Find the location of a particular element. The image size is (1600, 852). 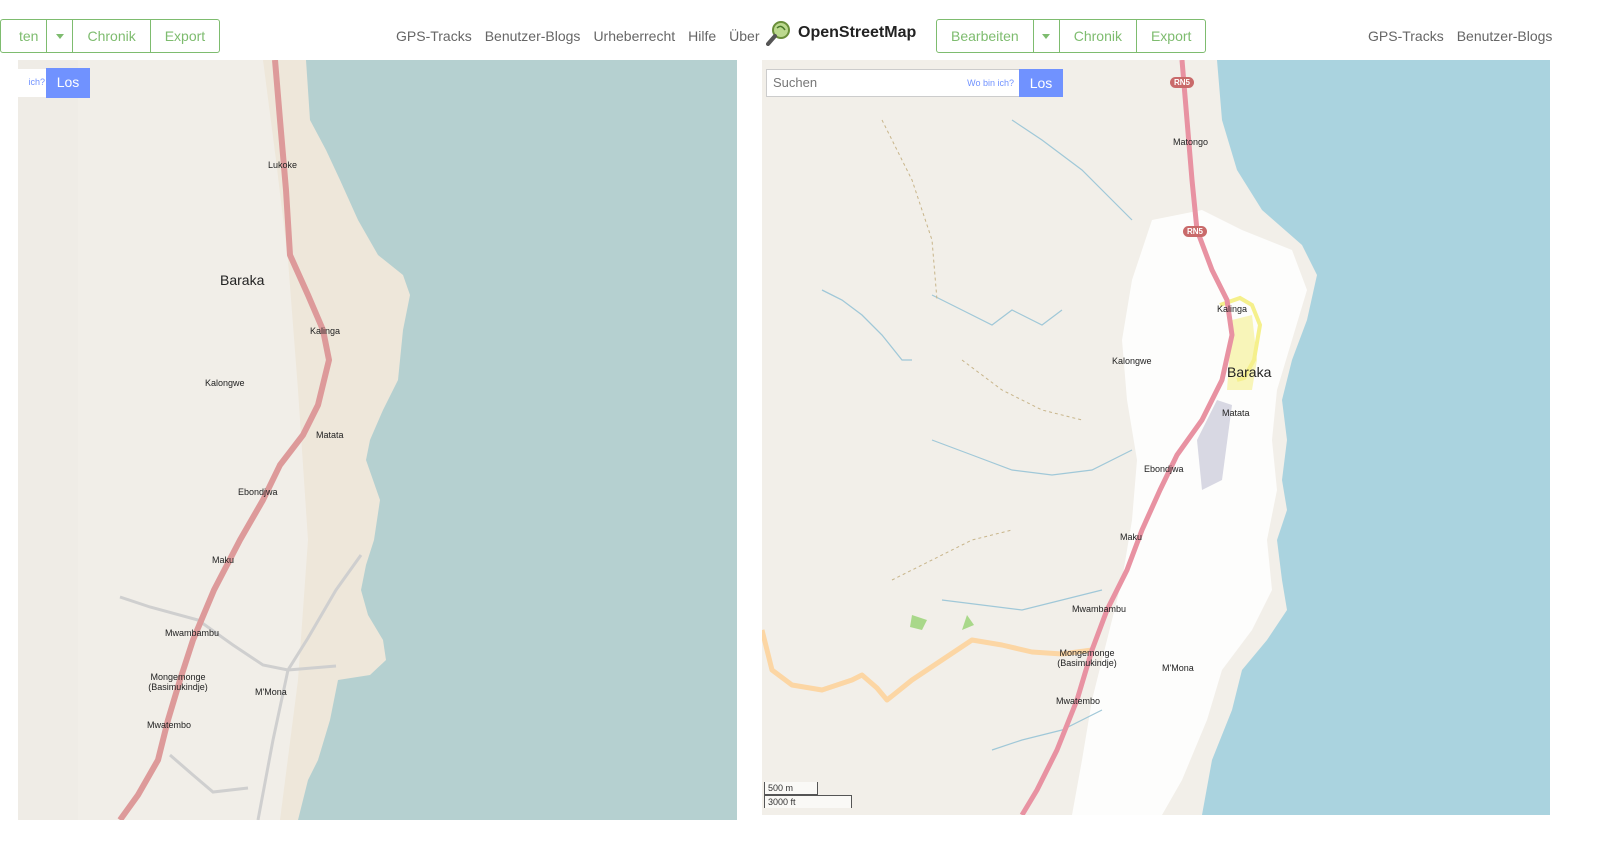

left-history-button: Chronik is located at coordinates (112, 36).